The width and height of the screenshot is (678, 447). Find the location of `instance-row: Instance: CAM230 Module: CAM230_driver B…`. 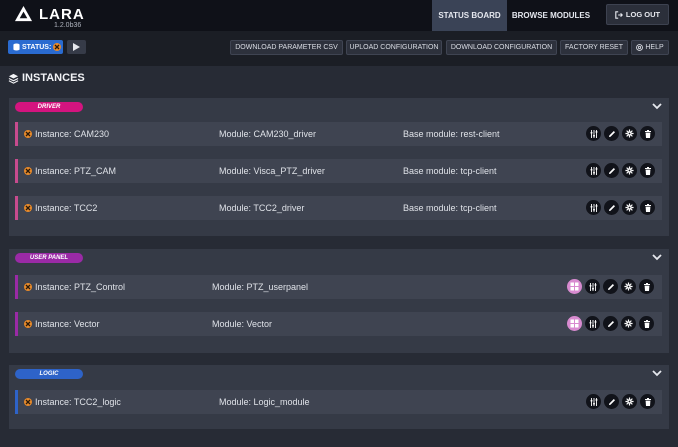

instance-row: Instance: CAM230 Module: CAM230_driver B… is located at coordinates (338, 134).